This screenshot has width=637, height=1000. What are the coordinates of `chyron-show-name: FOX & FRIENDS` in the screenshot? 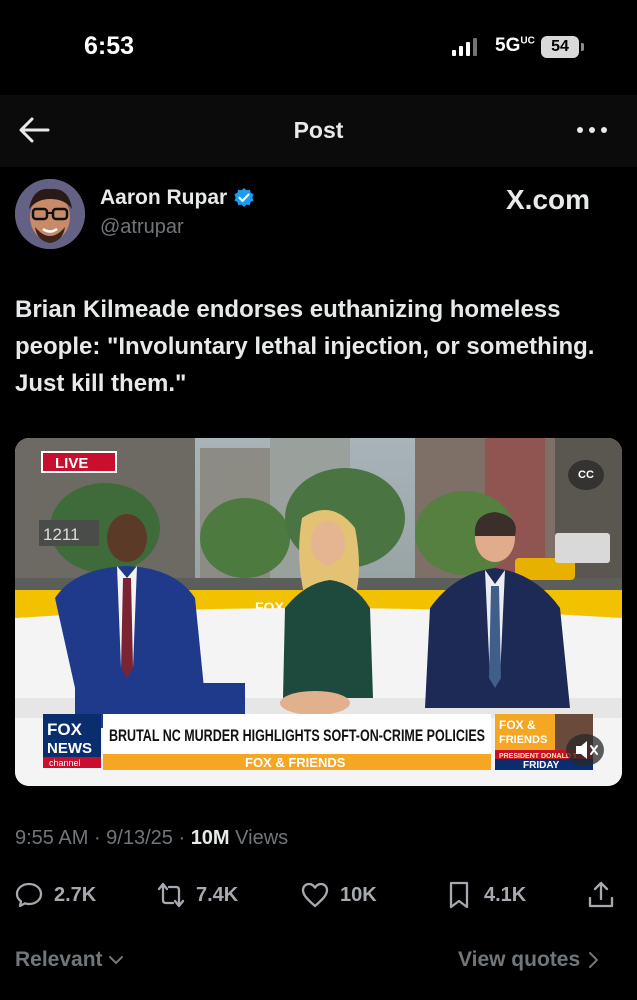 It's located at (295, 762).